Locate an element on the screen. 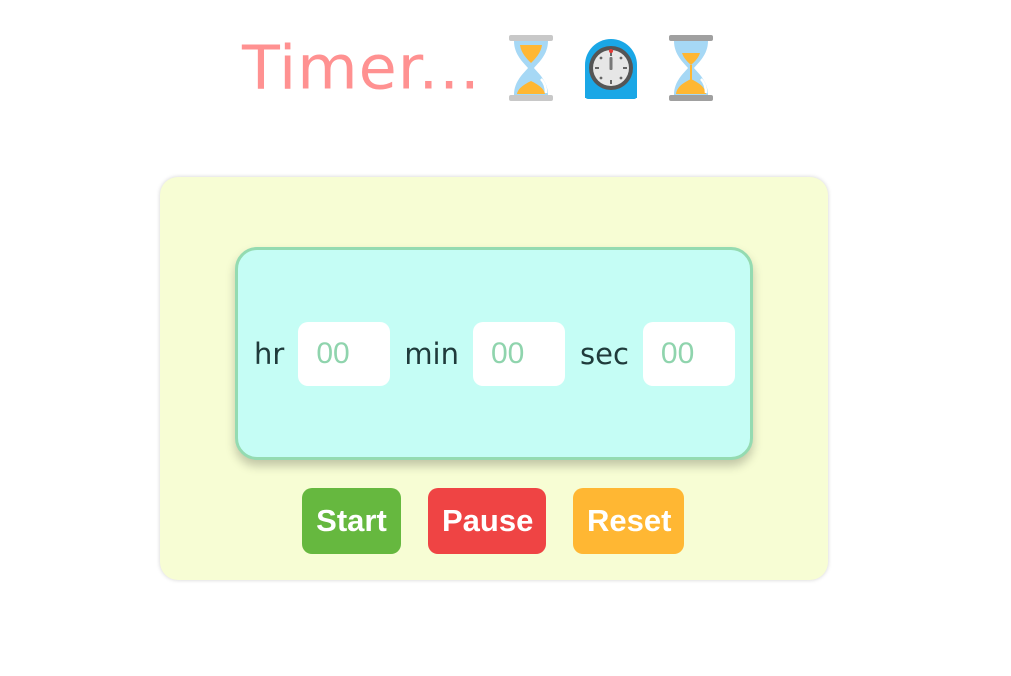  seconds-input is located at coordinates (688, 354).